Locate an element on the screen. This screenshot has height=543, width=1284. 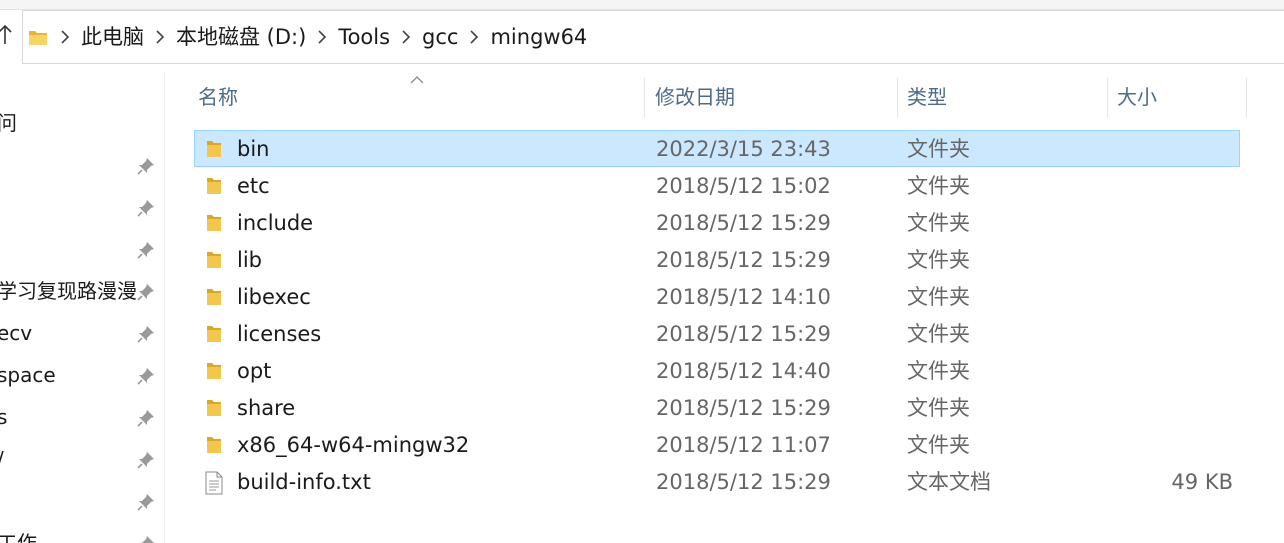
file-row: bin 2022/3/15 23:43 文件夹 is located at coordinates (717, 148).